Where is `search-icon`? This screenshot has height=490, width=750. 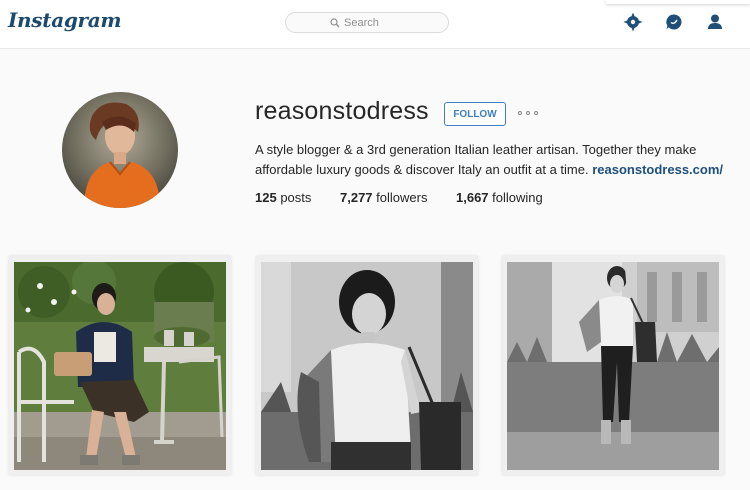
search-icon is located at coordinates (335, 22).